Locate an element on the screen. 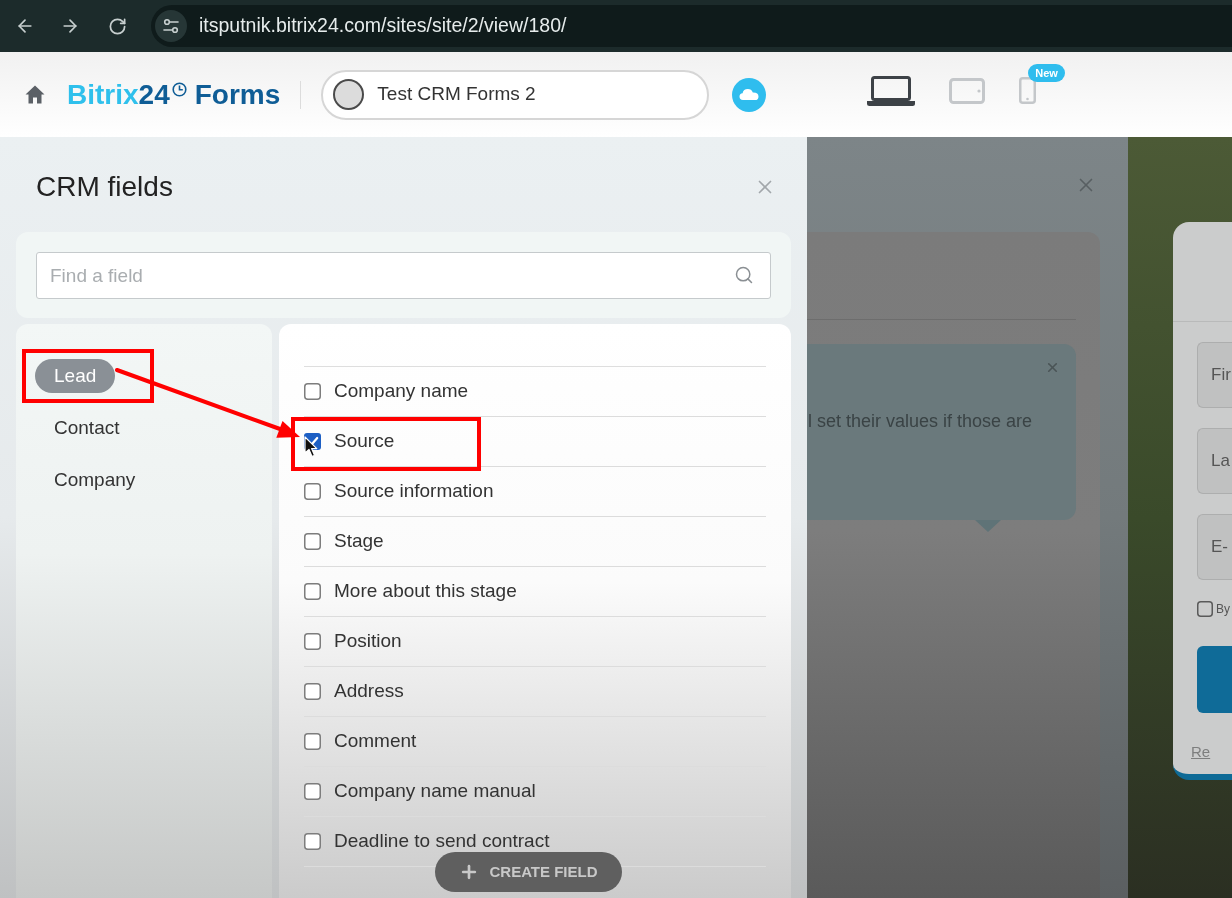 Image resolution: width=1232 pixels, height=898 pixels. field-label: Company name is located at coordinates (401, 391).